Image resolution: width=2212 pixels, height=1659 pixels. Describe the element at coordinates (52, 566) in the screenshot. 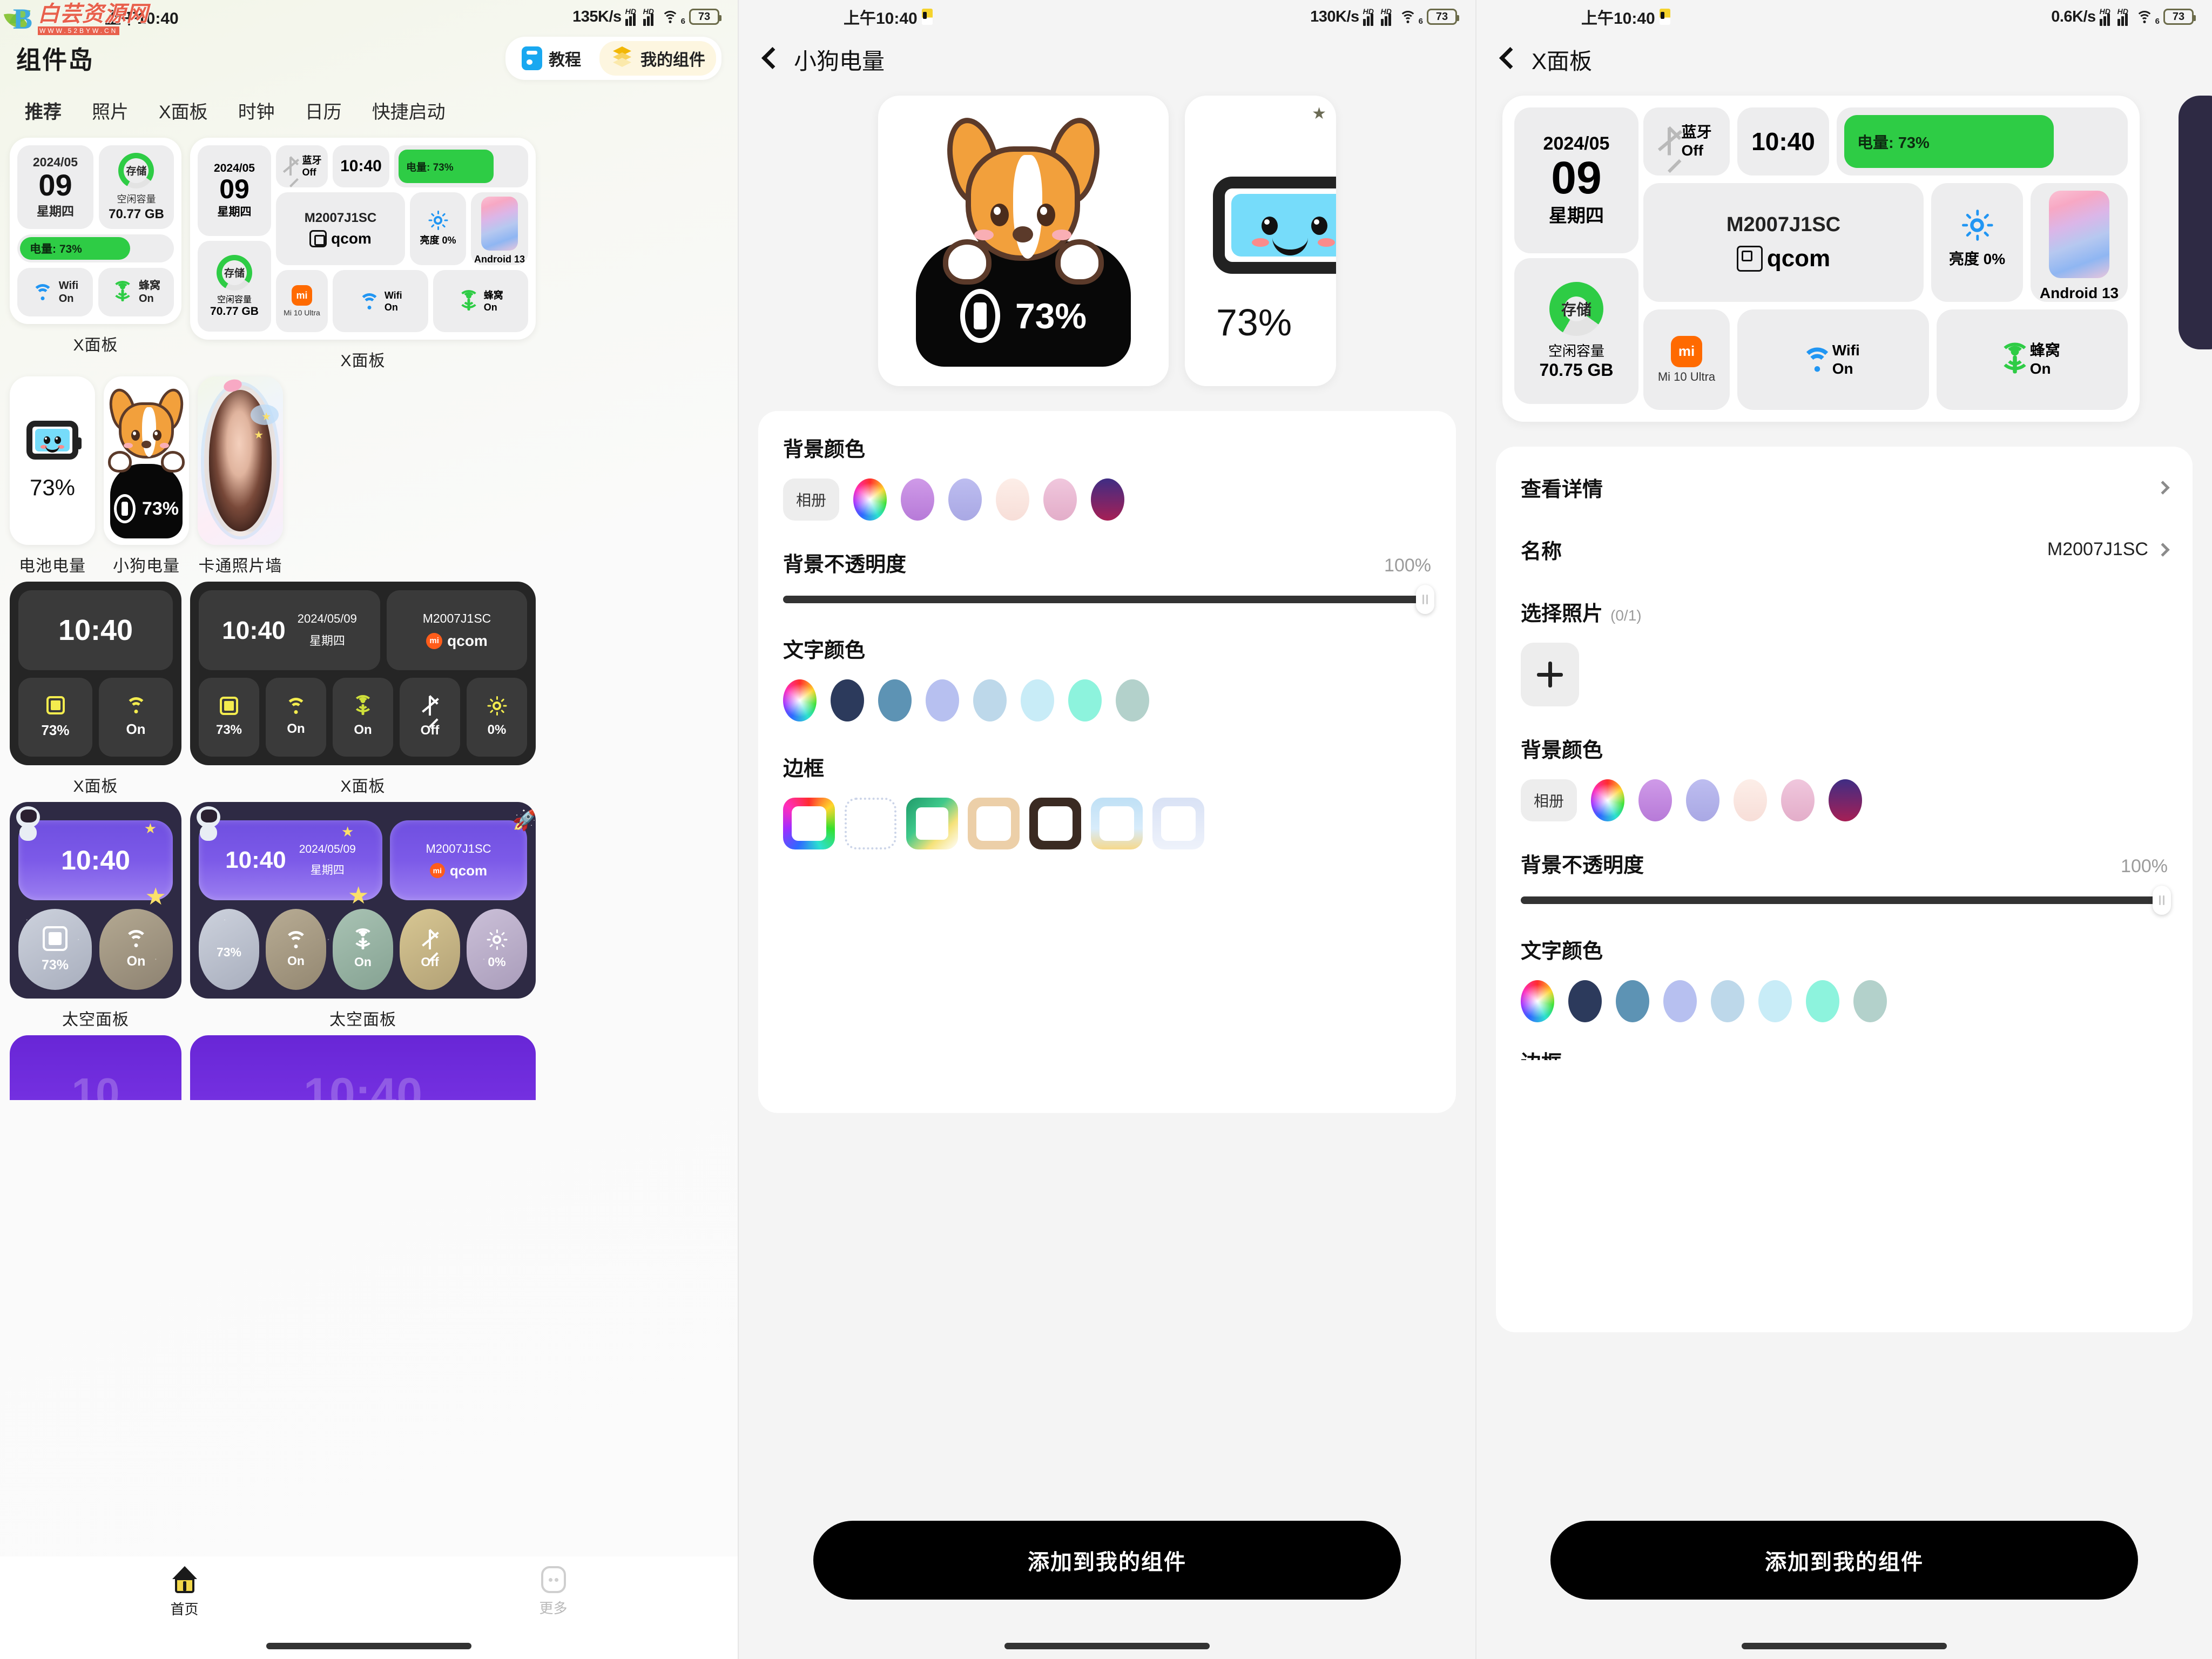

I see `widget-label: 电池电量` at that location.